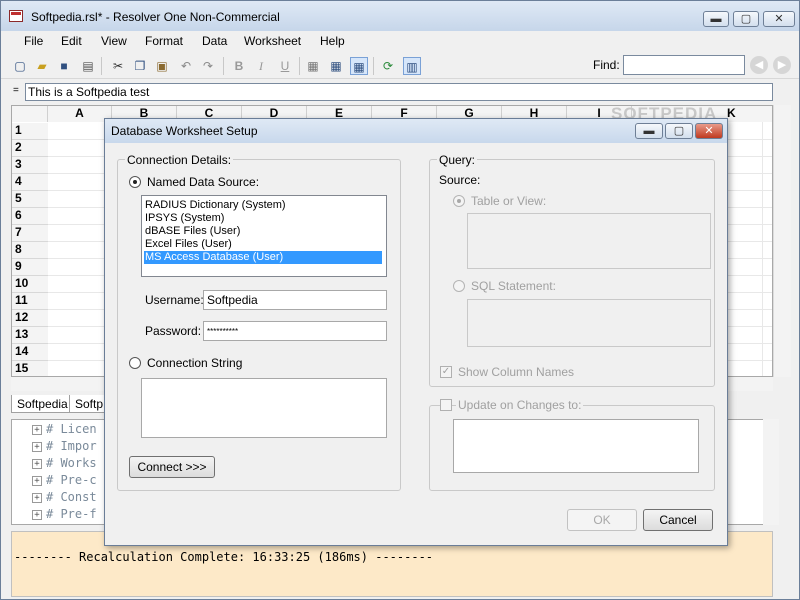  Describe the element at coordinates (263, 231) in the screenshot. I see `data-source-item: dBASE Files (User)` at that location.